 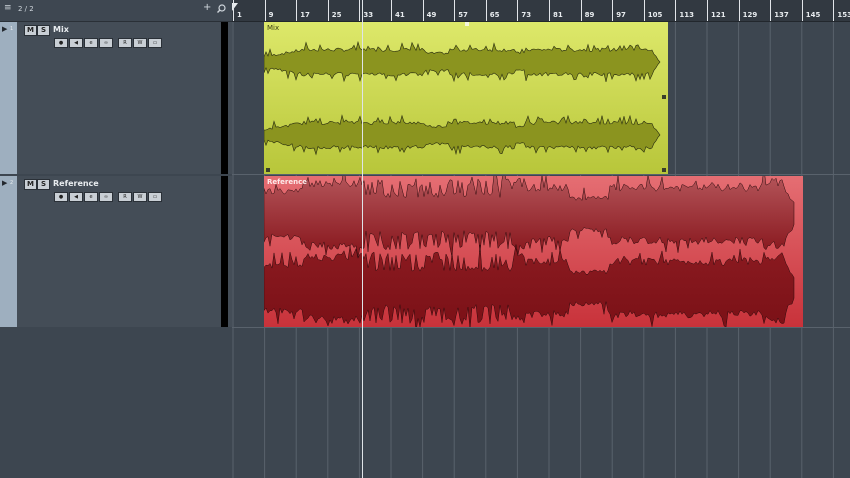 What do you see at coordinates (116, 98) in the screenshot?
I see `track-mix: ▶ 1 M S Mix ● ◀ e ∞ R W ▭` at bounding box center [116, 98].